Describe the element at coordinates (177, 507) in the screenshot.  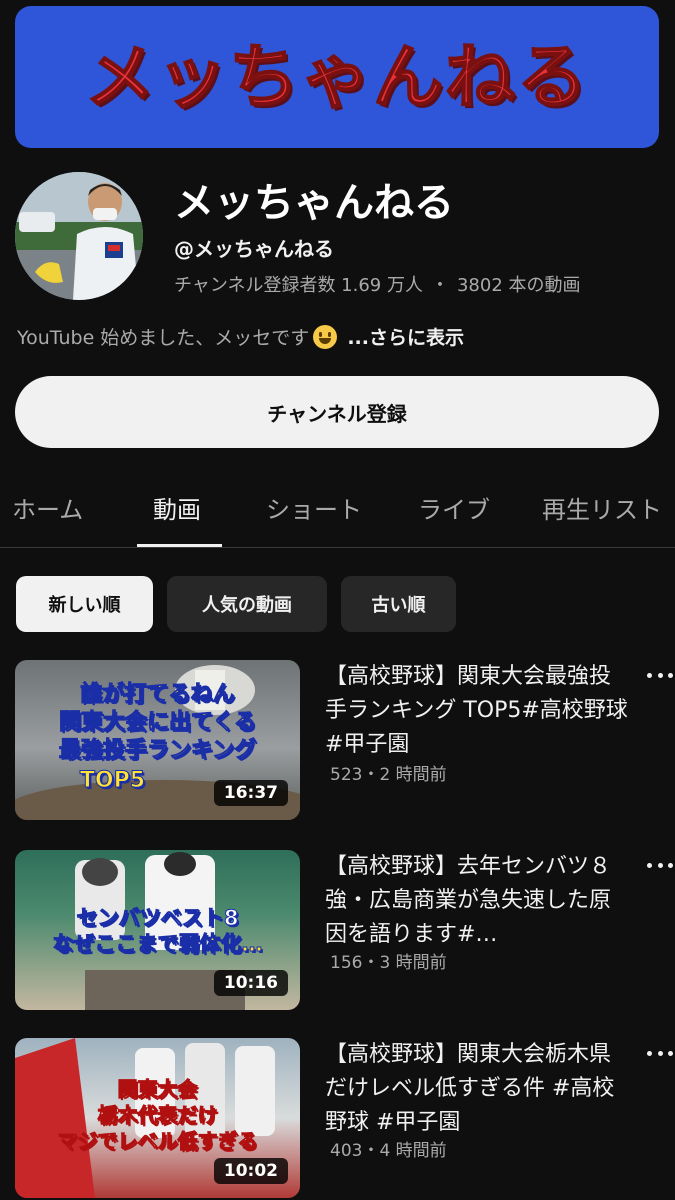
I see `tab-videos: 動画` at that location.